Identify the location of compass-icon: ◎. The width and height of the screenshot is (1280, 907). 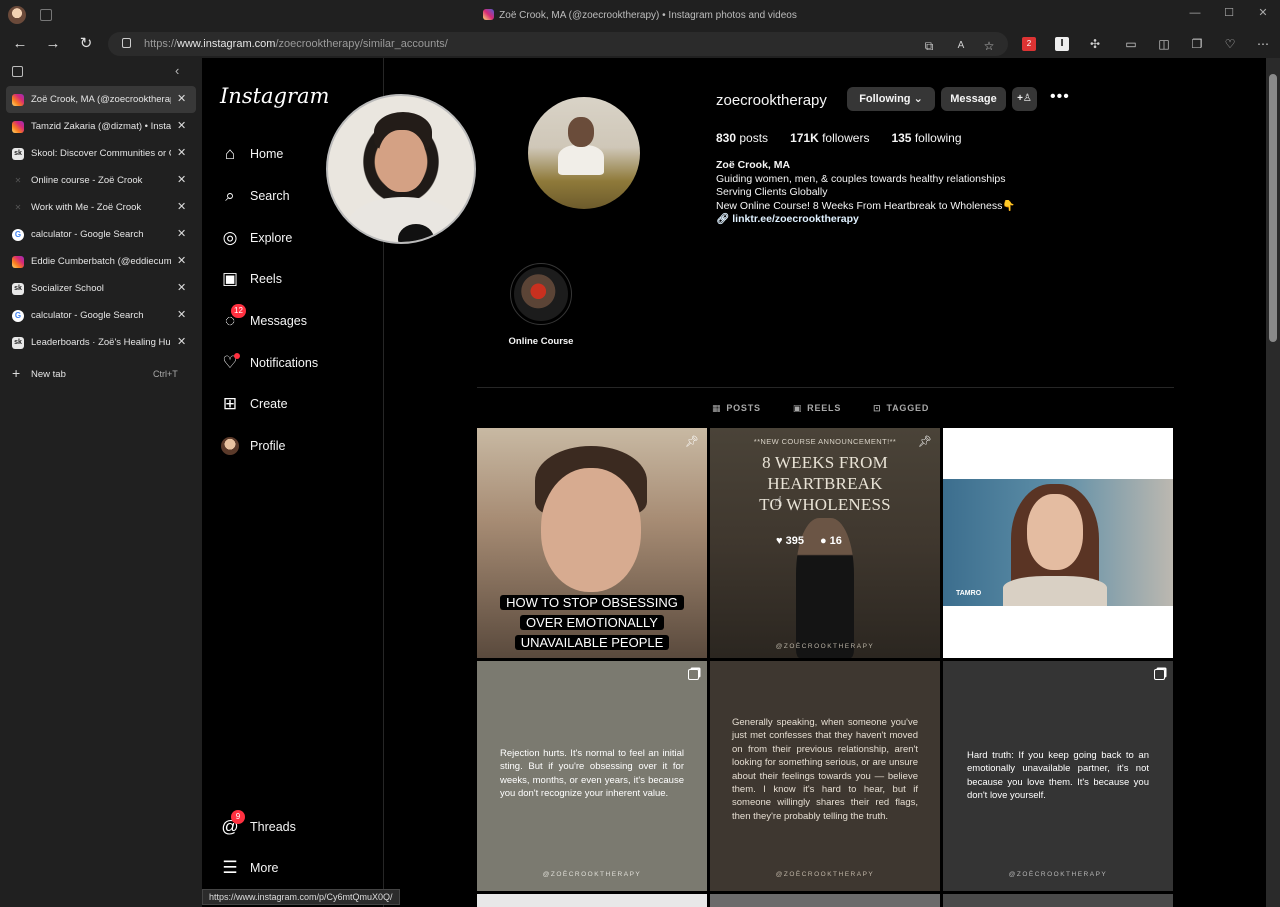
(230, 237).